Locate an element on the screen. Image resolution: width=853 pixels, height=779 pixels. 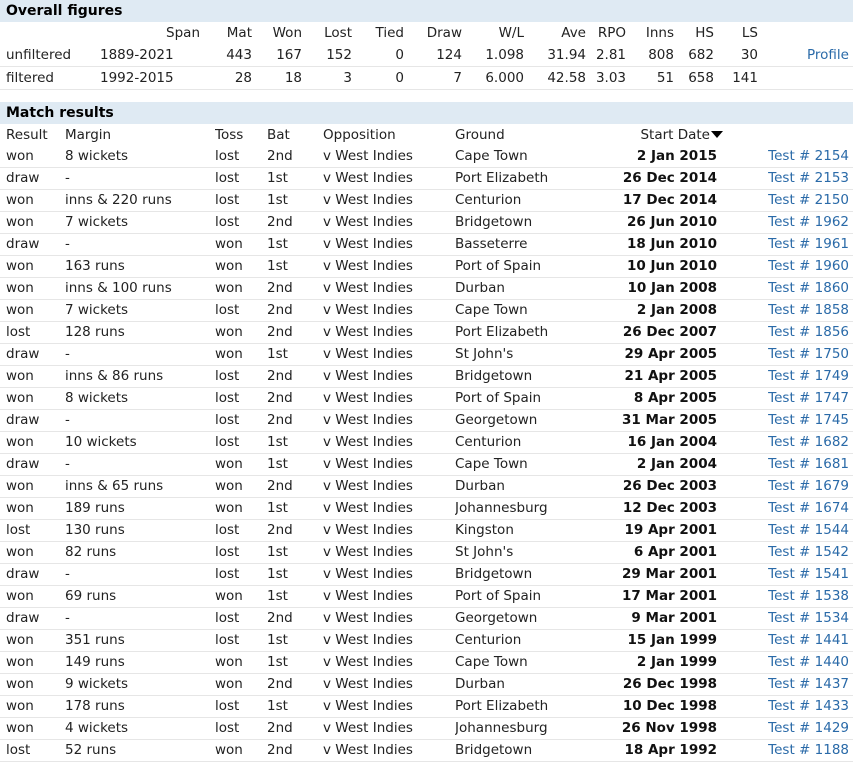
col-margin: Margin is located at coordinates (140, 135).